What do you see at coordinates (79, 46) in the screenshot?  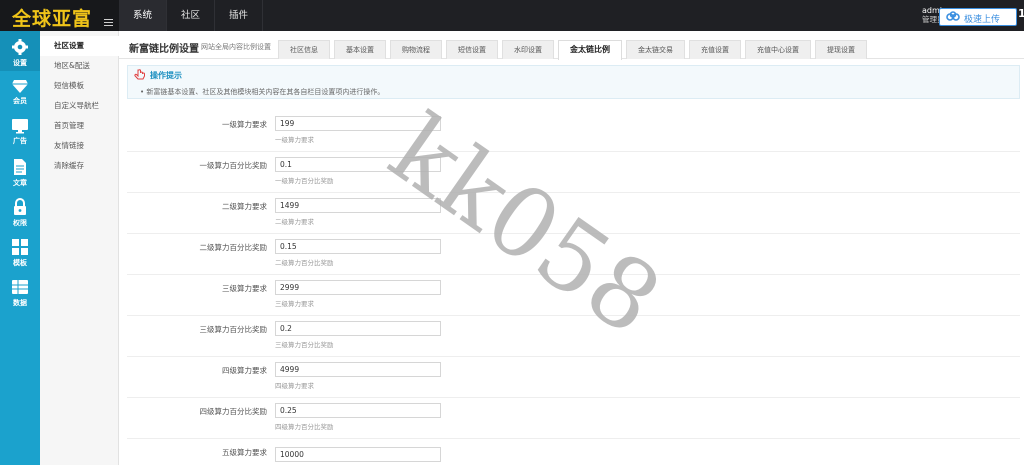 I see `sub-sidebar-community-settings: 社区设置` at bounding box center [79, 46].